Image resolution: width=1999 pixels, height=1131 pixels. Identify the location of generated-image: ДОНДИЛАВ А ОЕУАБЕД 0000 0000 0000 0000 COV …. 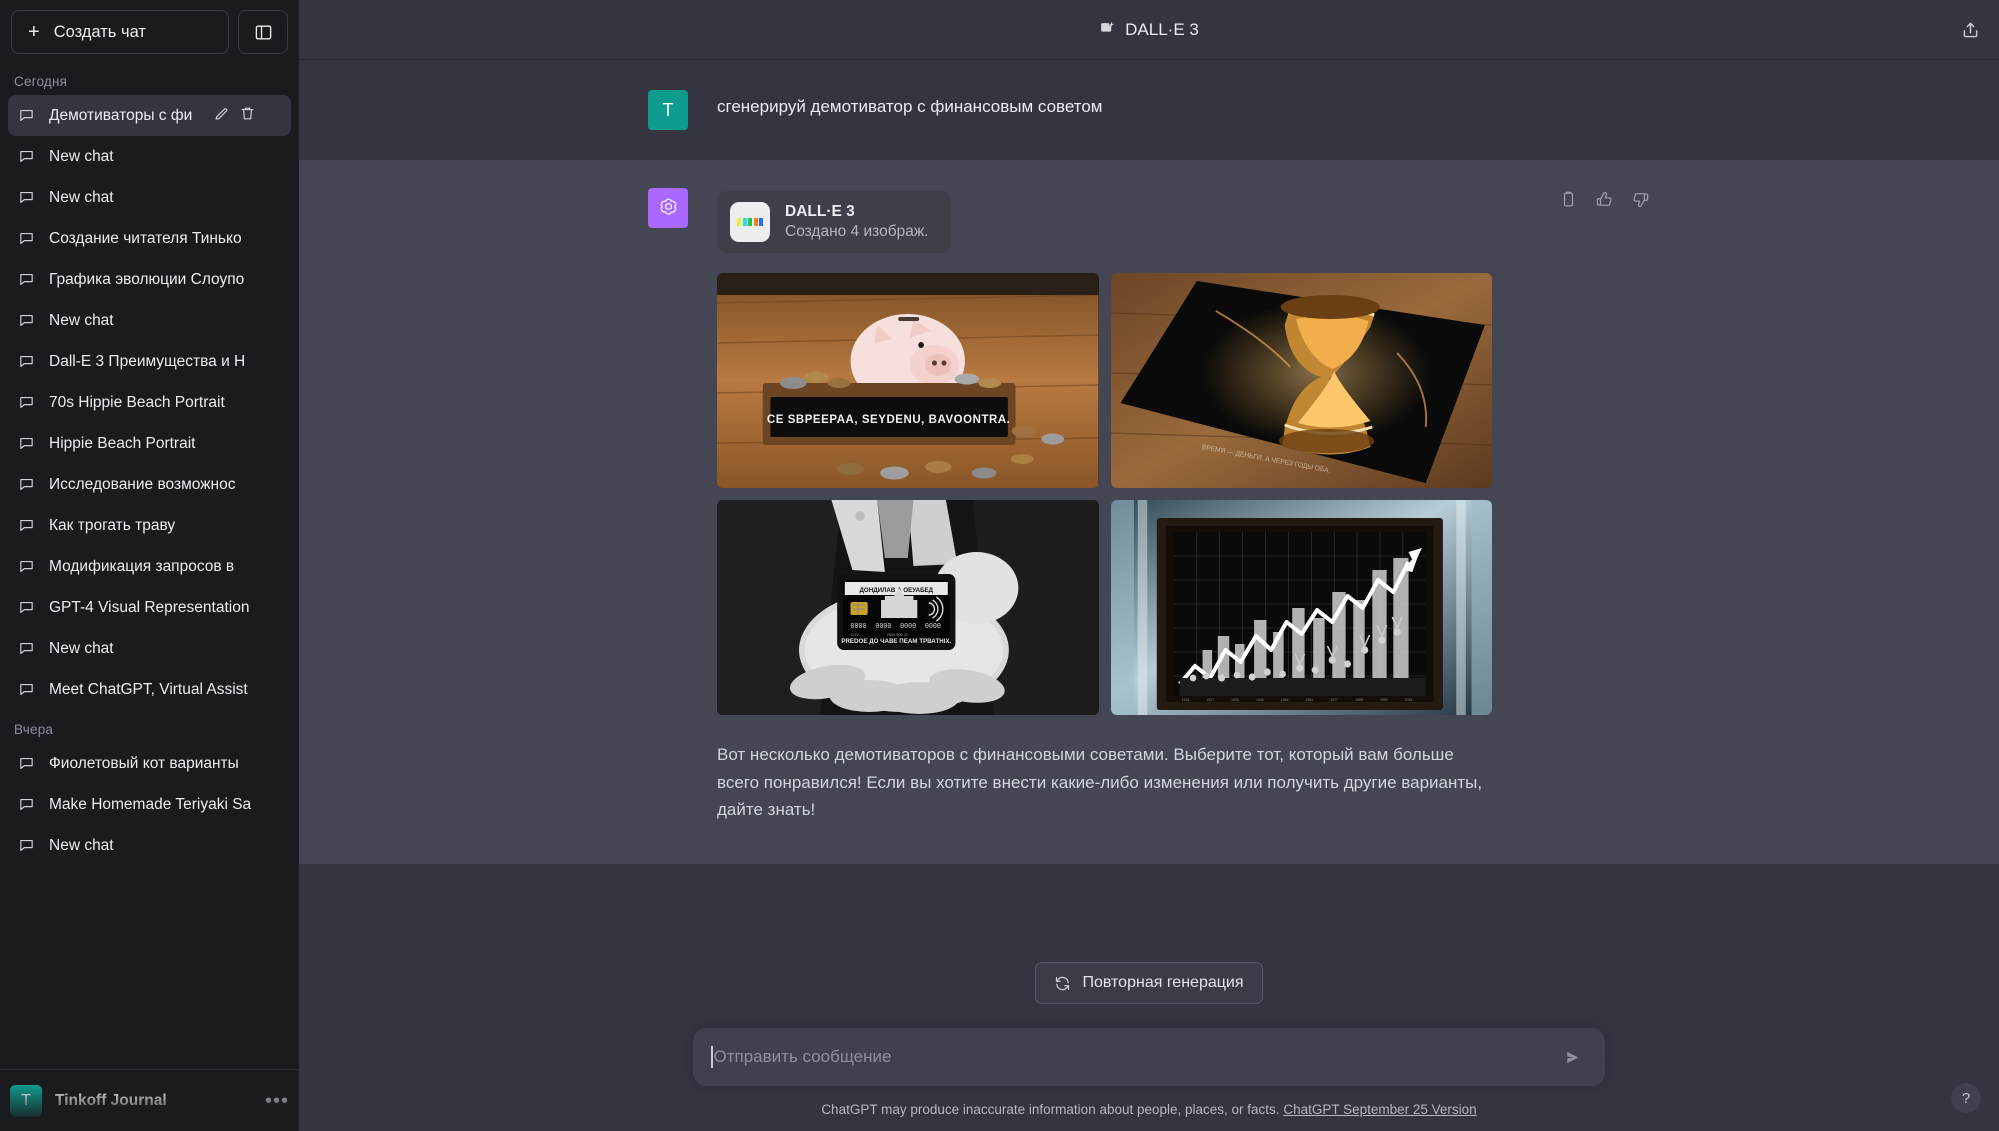
(908, 607).